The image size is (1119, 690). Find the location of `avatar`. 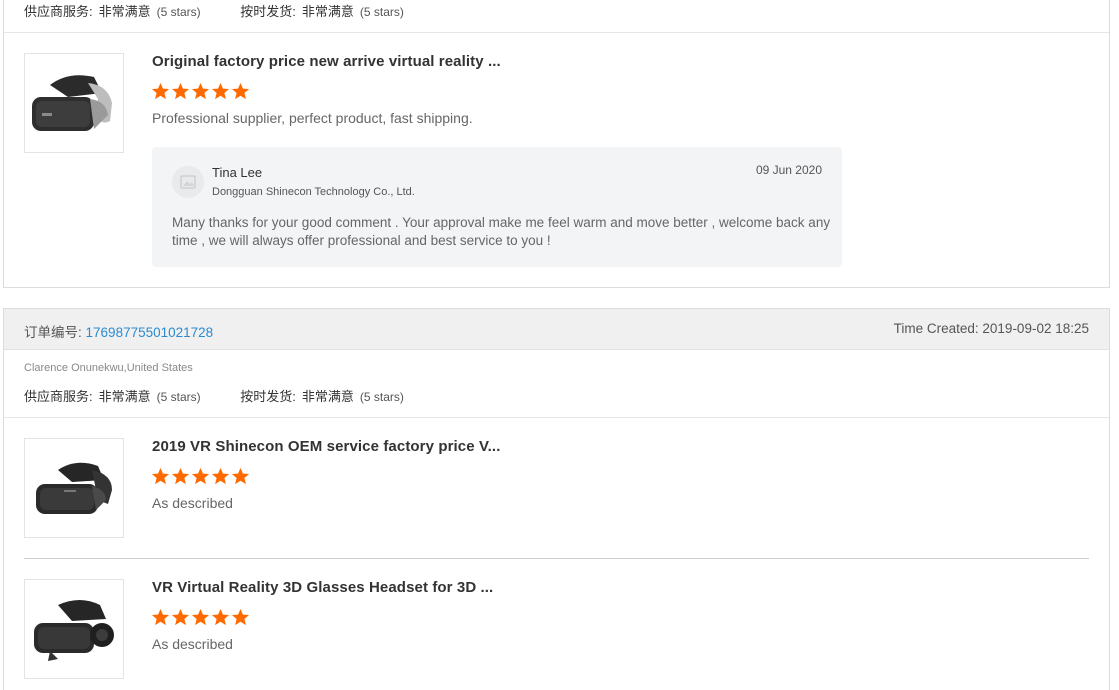

avatar is located at coordinates (188, 182).